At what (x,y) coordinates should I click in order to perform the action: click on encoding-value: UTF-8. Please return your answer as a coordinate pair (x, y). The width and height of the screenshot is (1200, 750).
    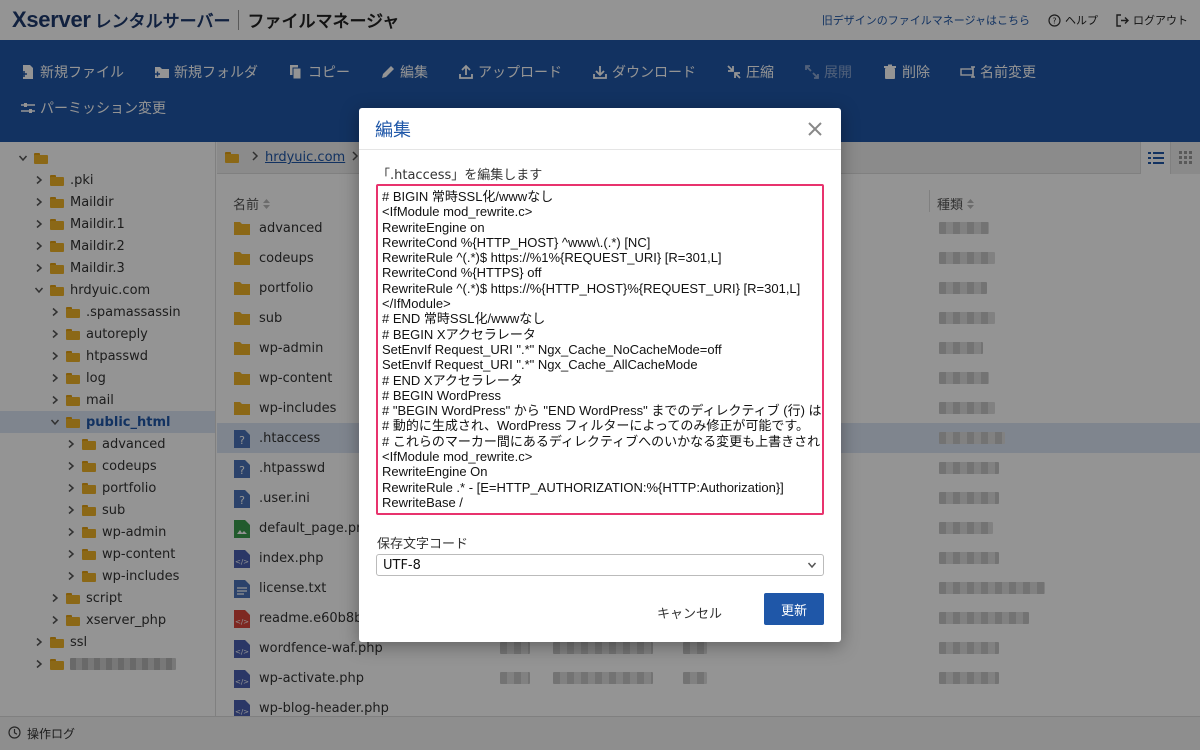
    Looking at the image, I should click on (402, 565).